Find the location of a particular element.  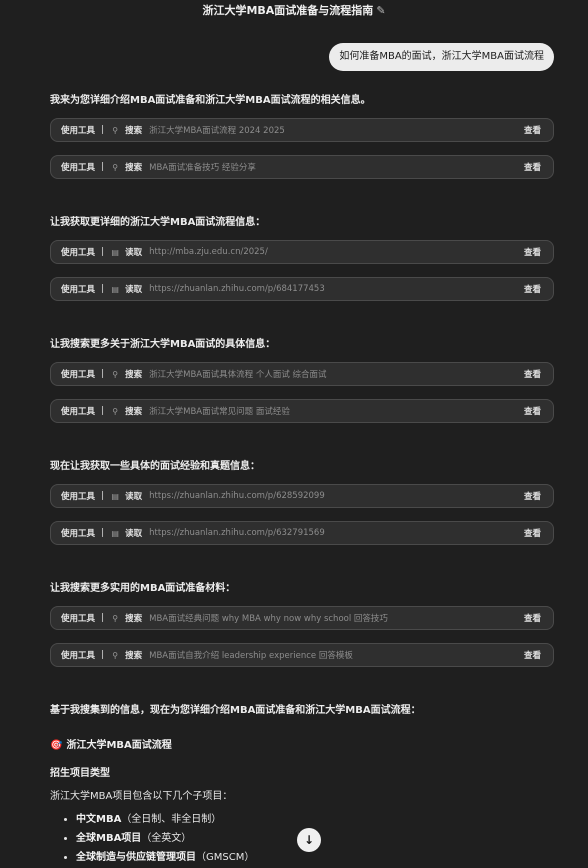

assistant-text: 让我获取更详细的浙江大学MBA面试流程信息： is located at coordinates (158, 222).